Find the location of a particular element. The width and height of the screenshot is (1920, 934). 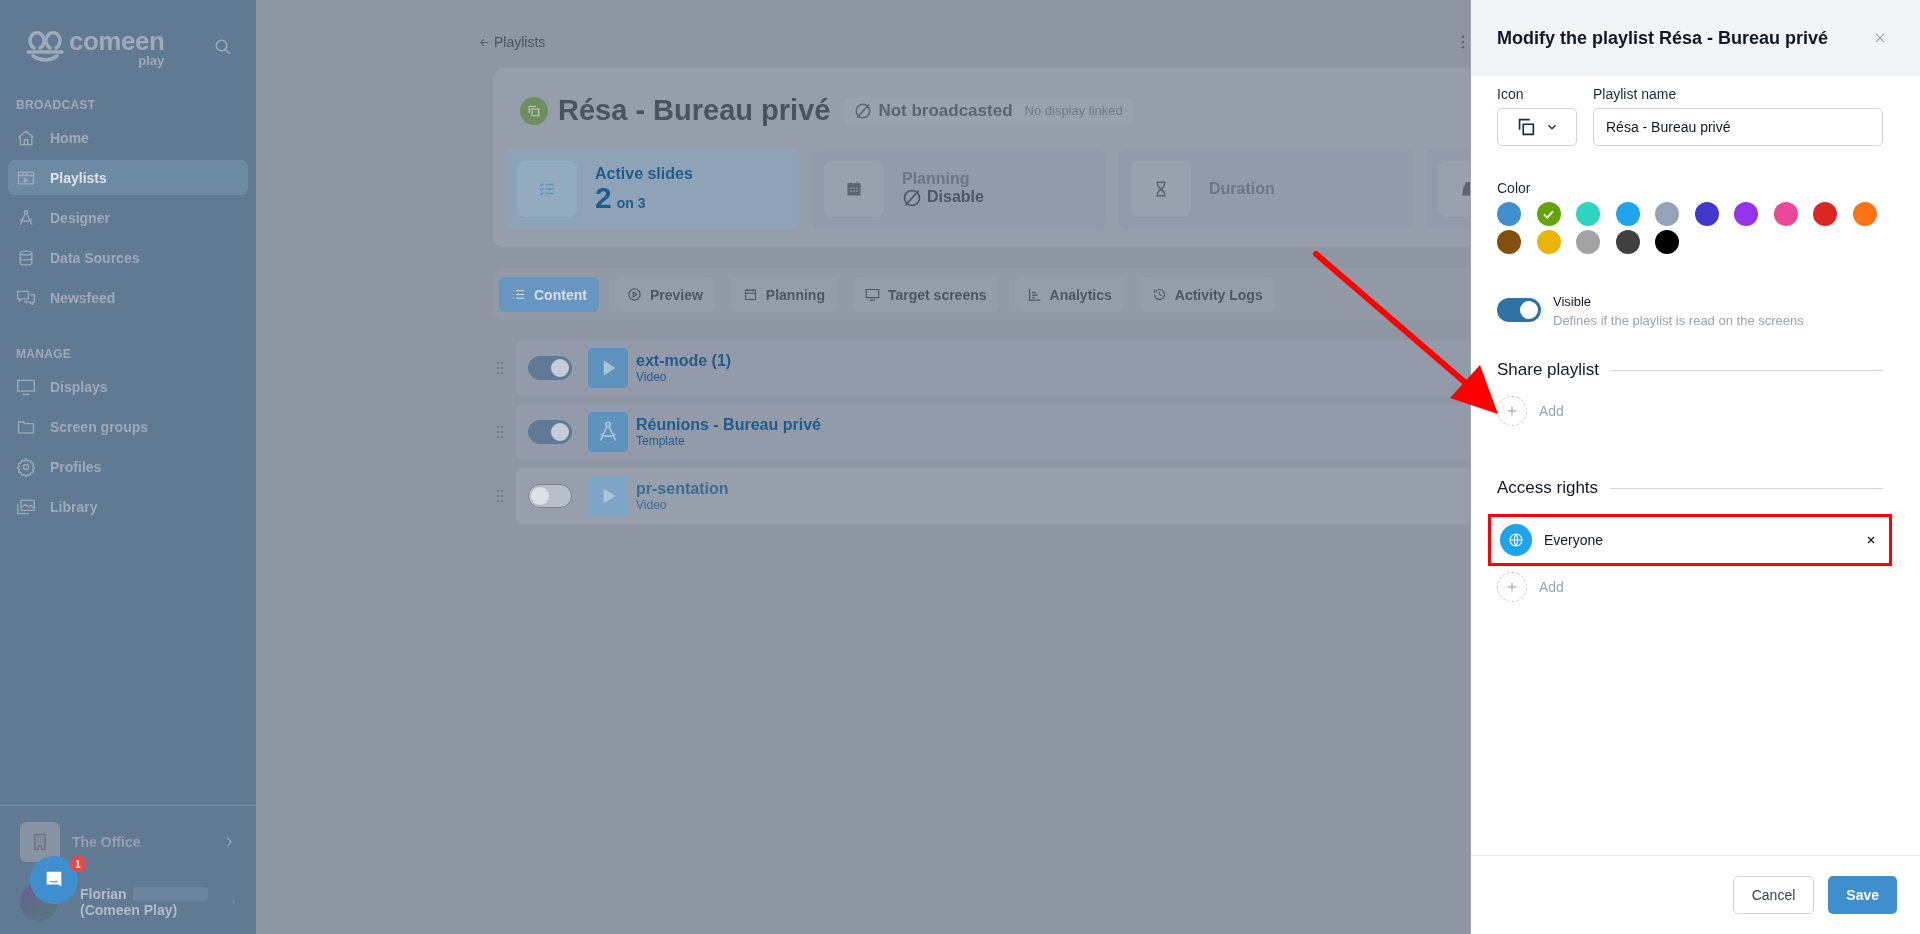

save-button: Save is located at coordinates (1862, 895).